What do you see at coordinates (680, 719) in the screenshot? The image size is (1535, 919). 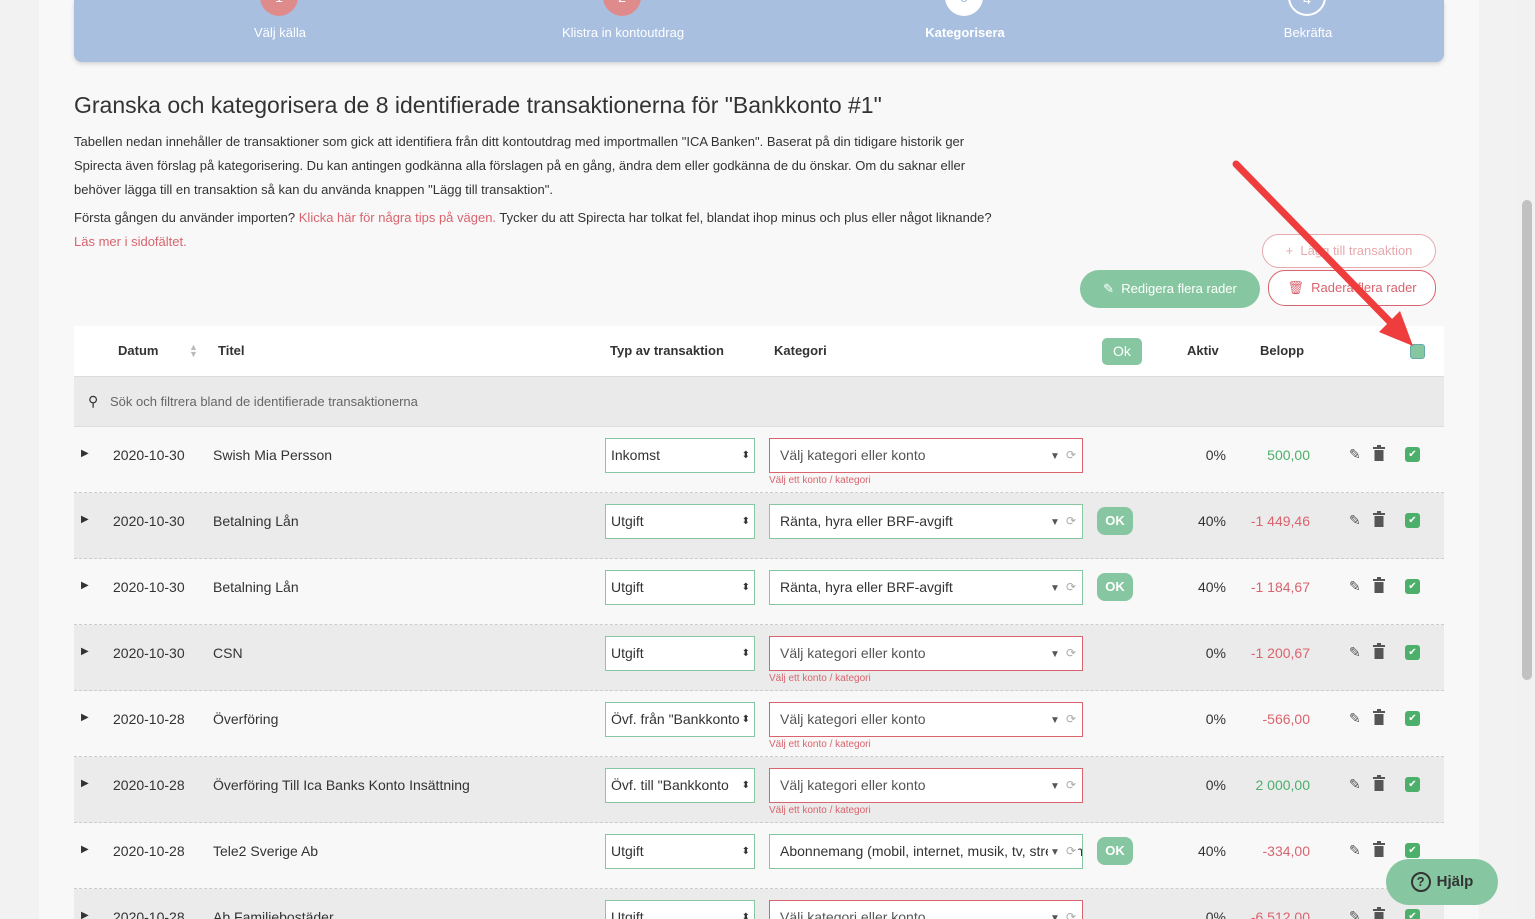 I see `type-select: Övf. från "Bankkonto ⬍` at bounding box center [680, 719].